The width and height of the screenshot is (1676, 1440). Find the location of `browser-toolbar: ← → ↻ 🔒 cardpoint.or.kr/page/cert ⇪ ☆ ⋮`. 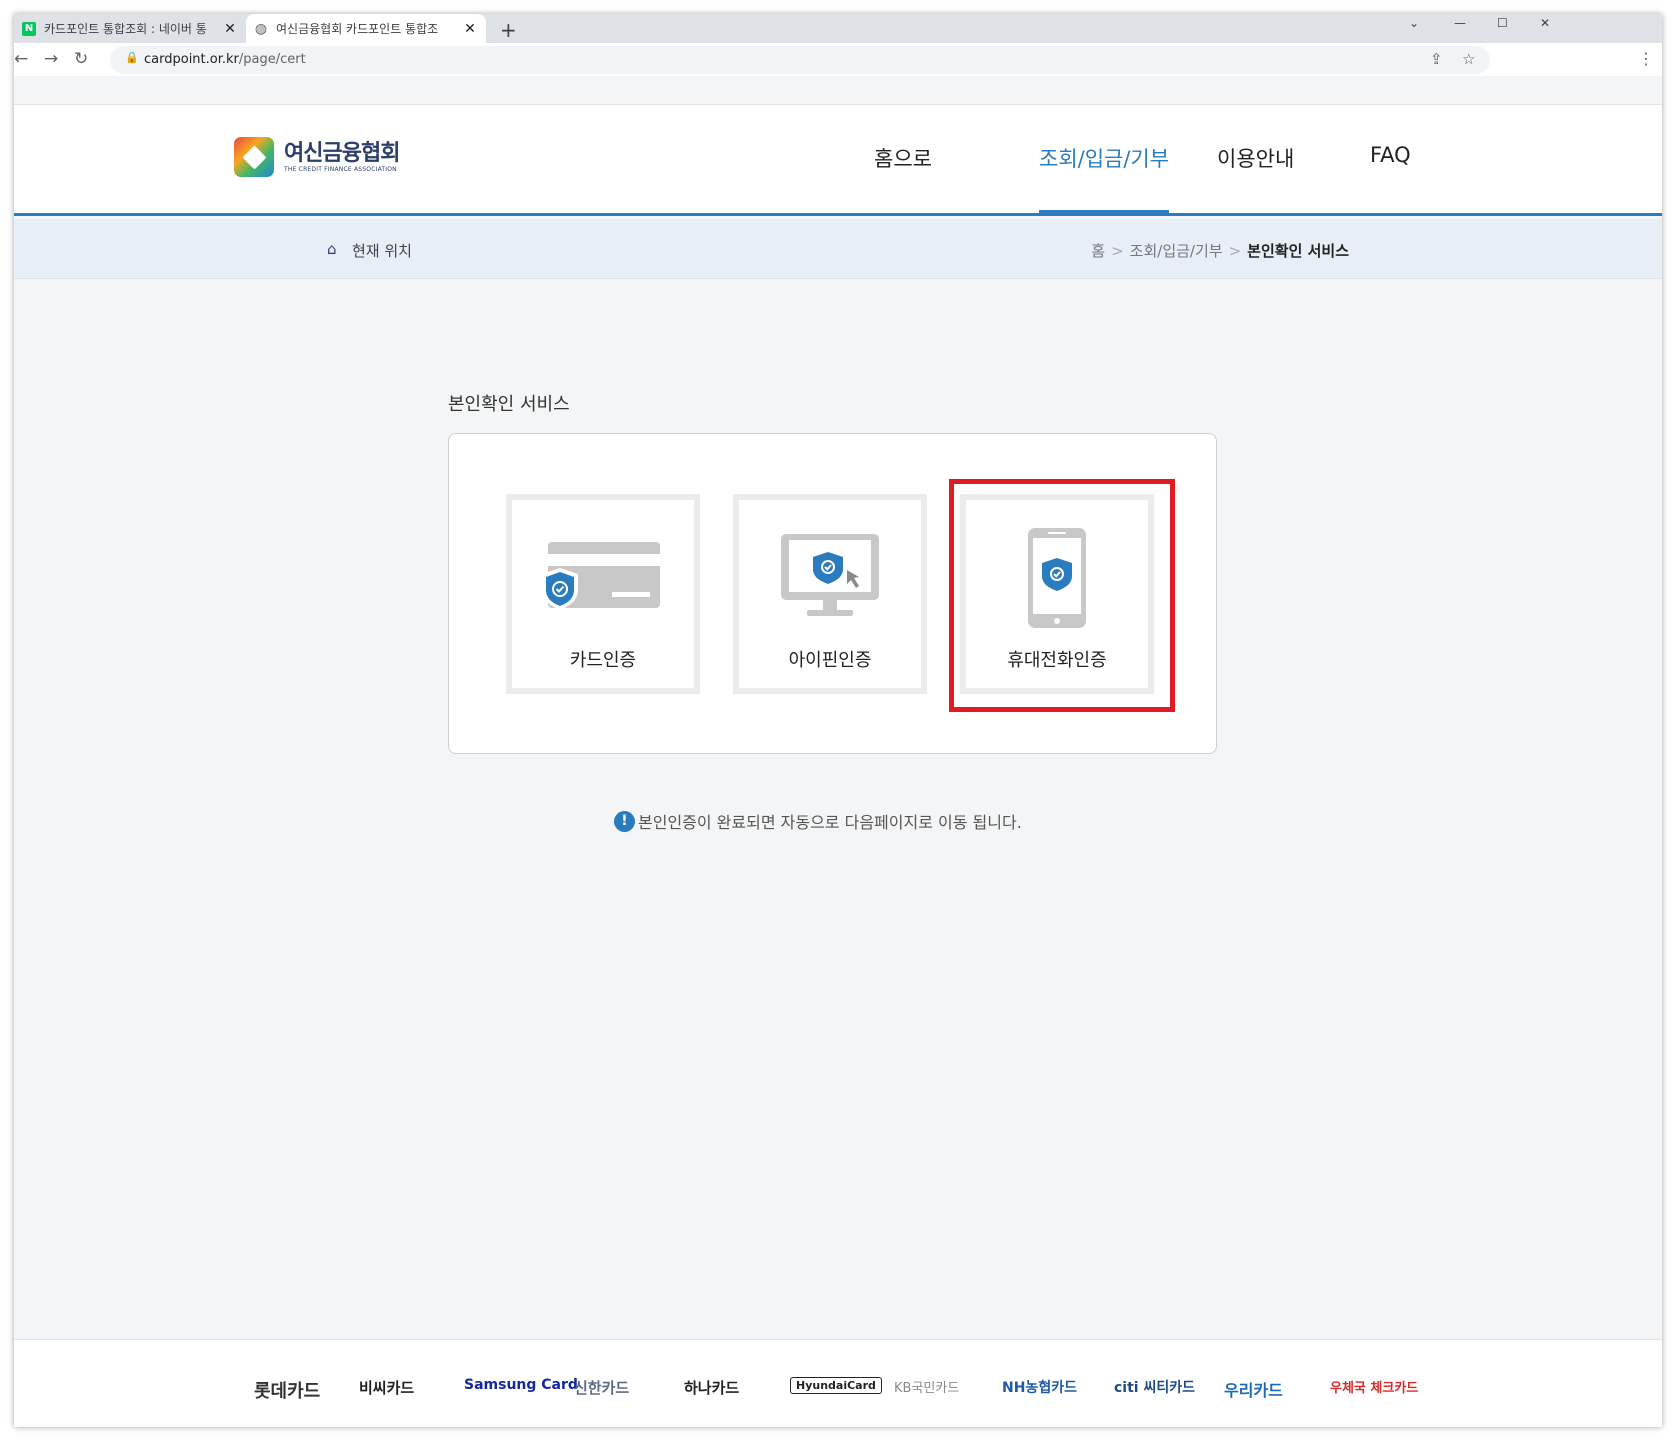

browser-toolbar: ← → ↻ 🔒 cardpoint.or.kr/page/cert ⇪ ☆ ⋮ is located at coordinates (838, 59).